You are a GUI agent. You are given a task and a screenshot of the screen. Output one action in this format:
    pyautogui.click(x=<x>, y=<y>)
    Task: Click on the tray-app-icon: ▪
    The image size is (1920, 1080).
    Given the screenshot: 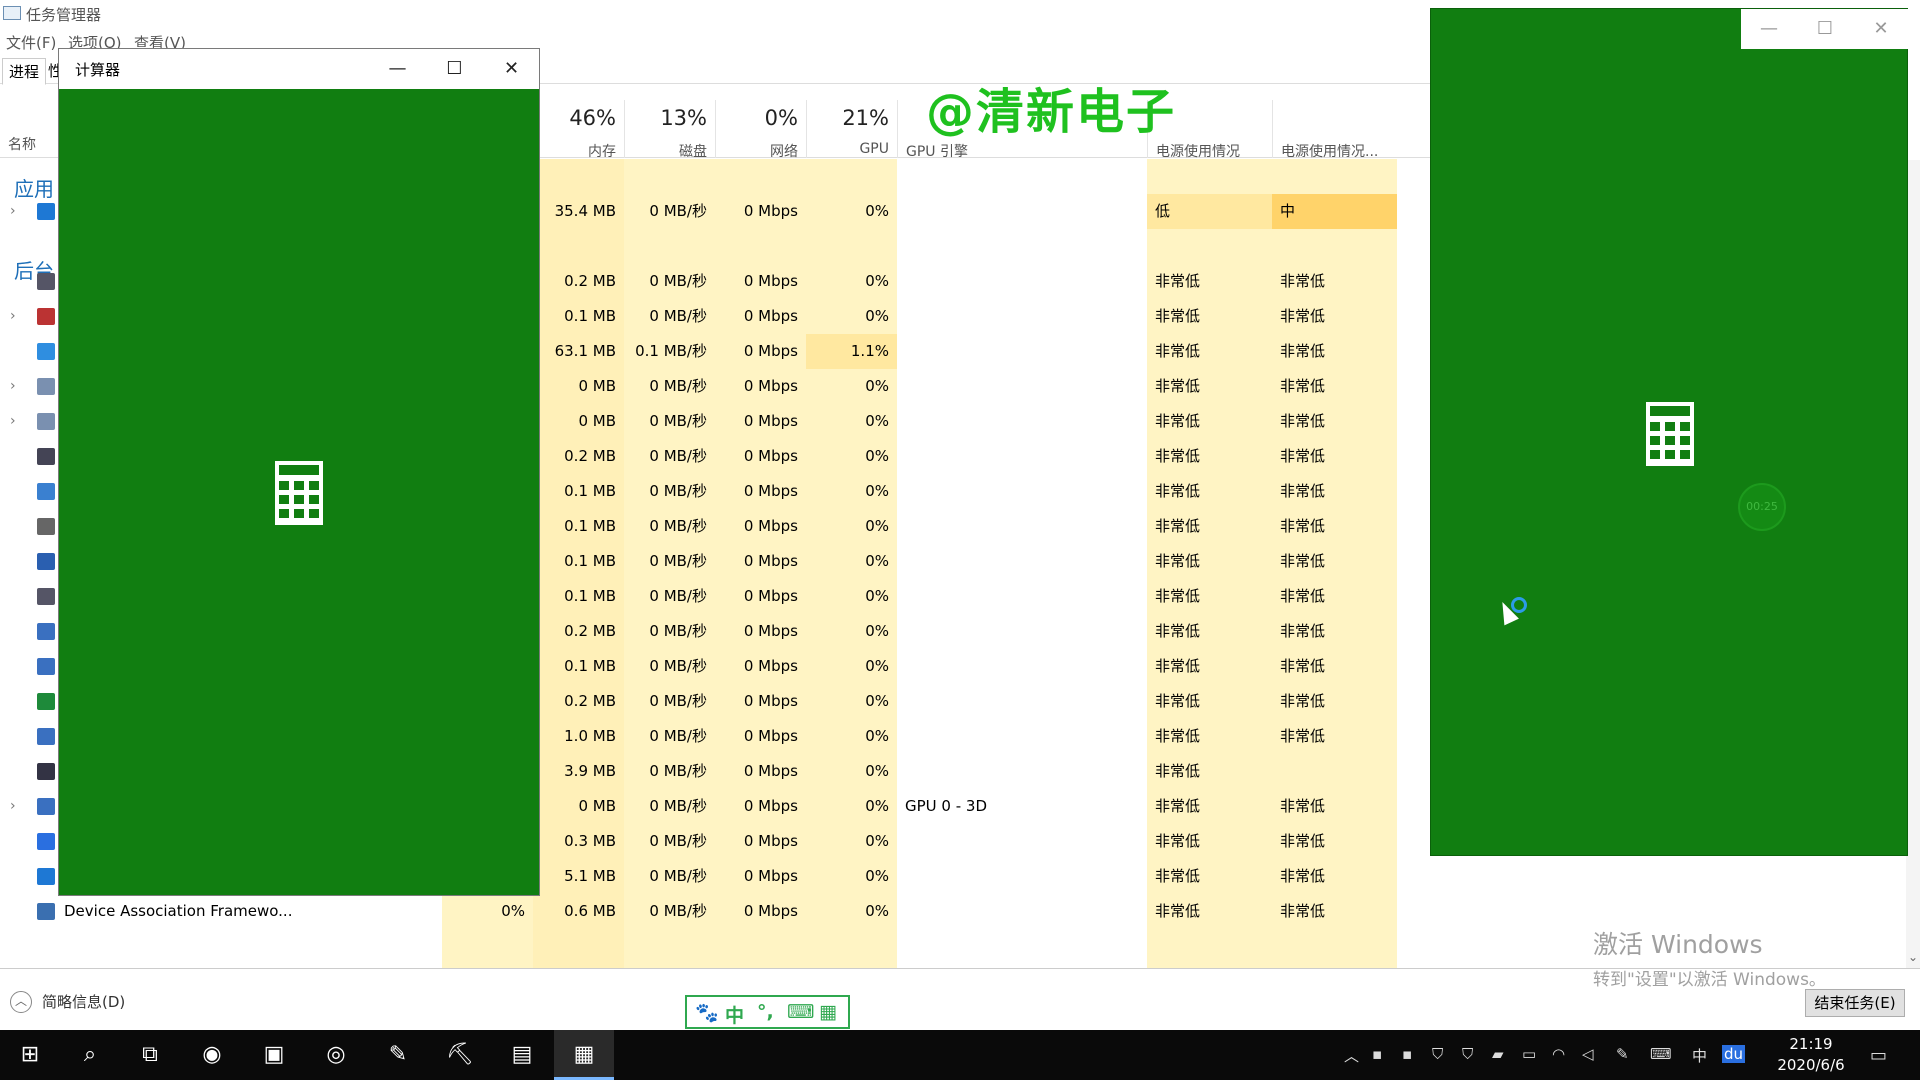 What is the action you would take?
    pyautogui.click(x=1377, y=1054)
    